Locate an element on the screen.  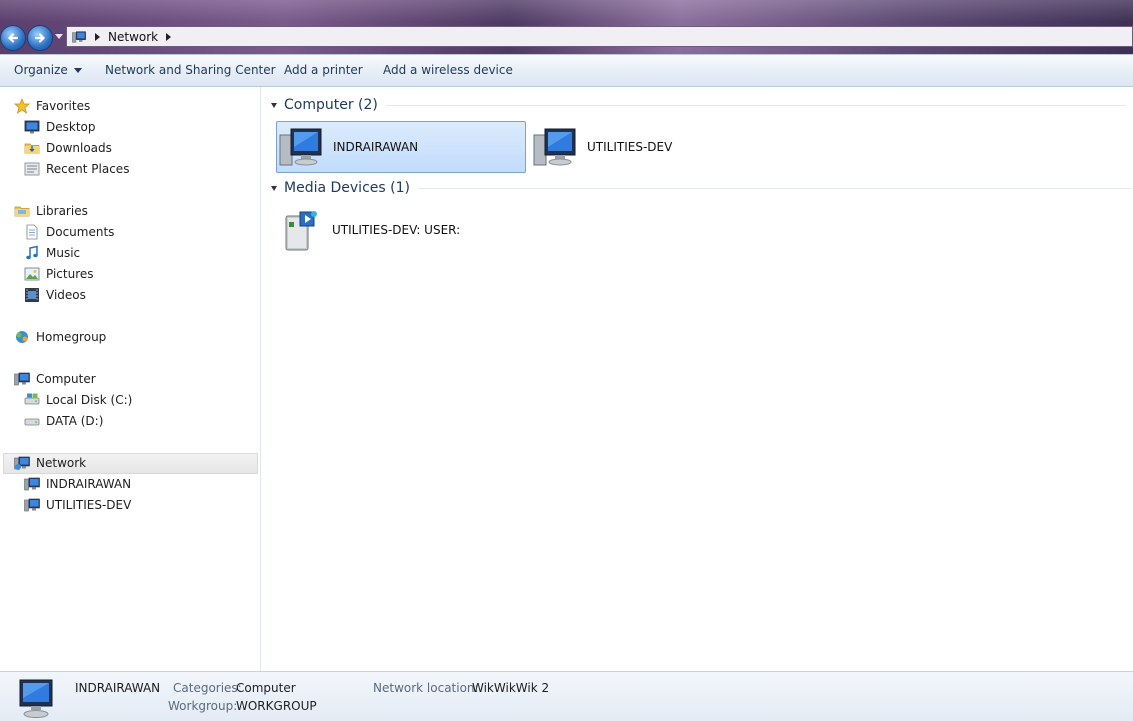
nav-favorites-label: Favorites is located at coordinates (63, 106).